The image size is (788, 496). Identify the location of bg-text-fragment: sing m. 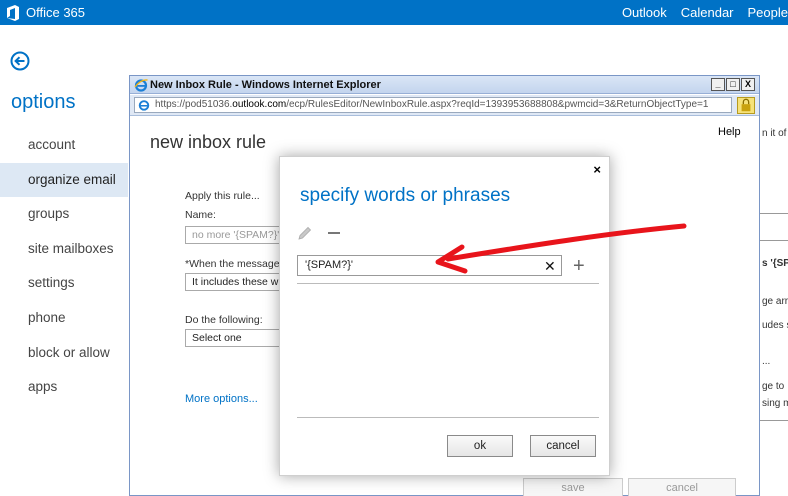
(775, 403).